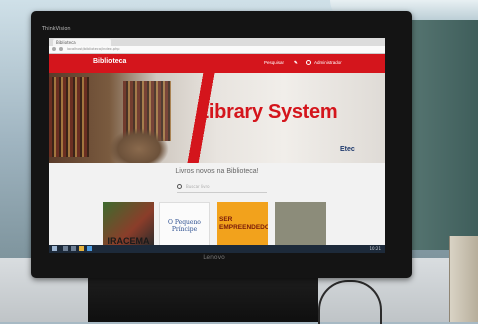 The width and height of the screenshot is (478, 324). Describe the element at coordinates (214, 257) in the screenshot. I see `monitor-brand: Lenovo` at that location.